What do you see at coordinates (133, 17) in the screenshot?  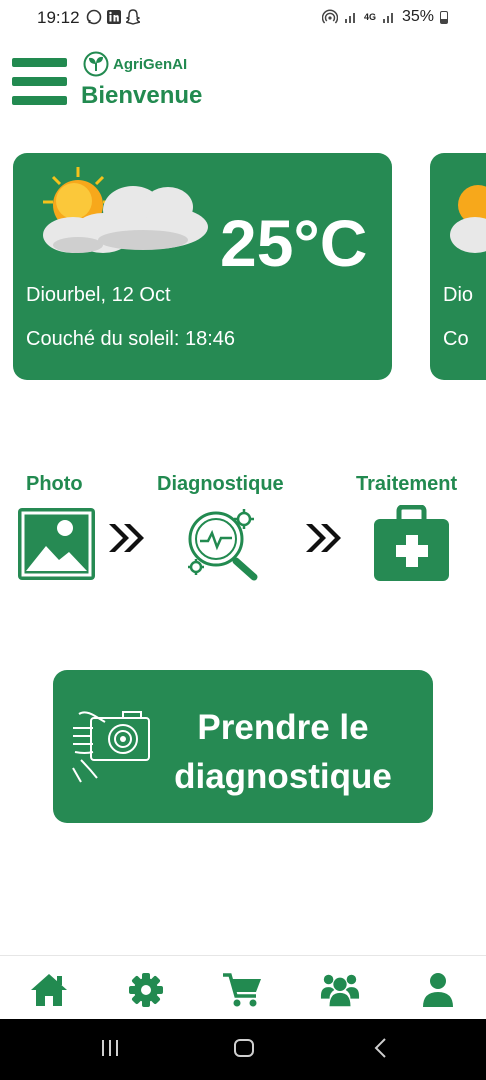 I see `snapchat-icon` at bounding box center [133, 17].